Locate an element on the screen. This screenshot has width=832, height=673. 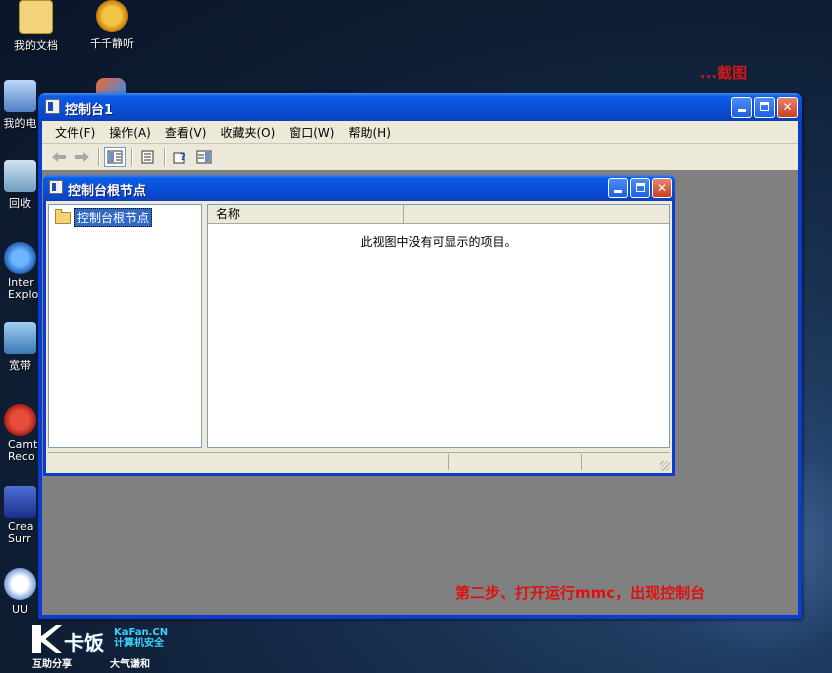
desktop-icon-uu: UU is located at coordinates (20, 592).